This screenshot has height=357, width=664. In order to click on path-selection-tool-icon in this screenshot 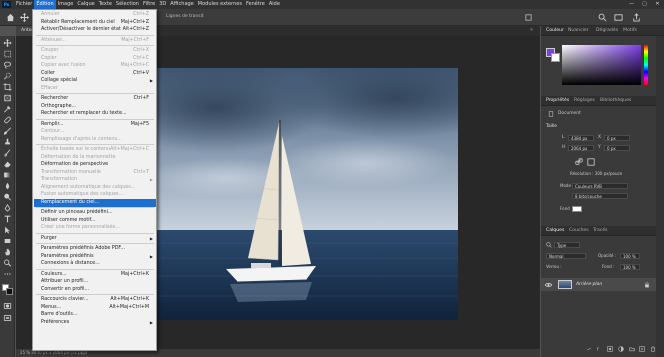, I will do `click(7, 230)`.